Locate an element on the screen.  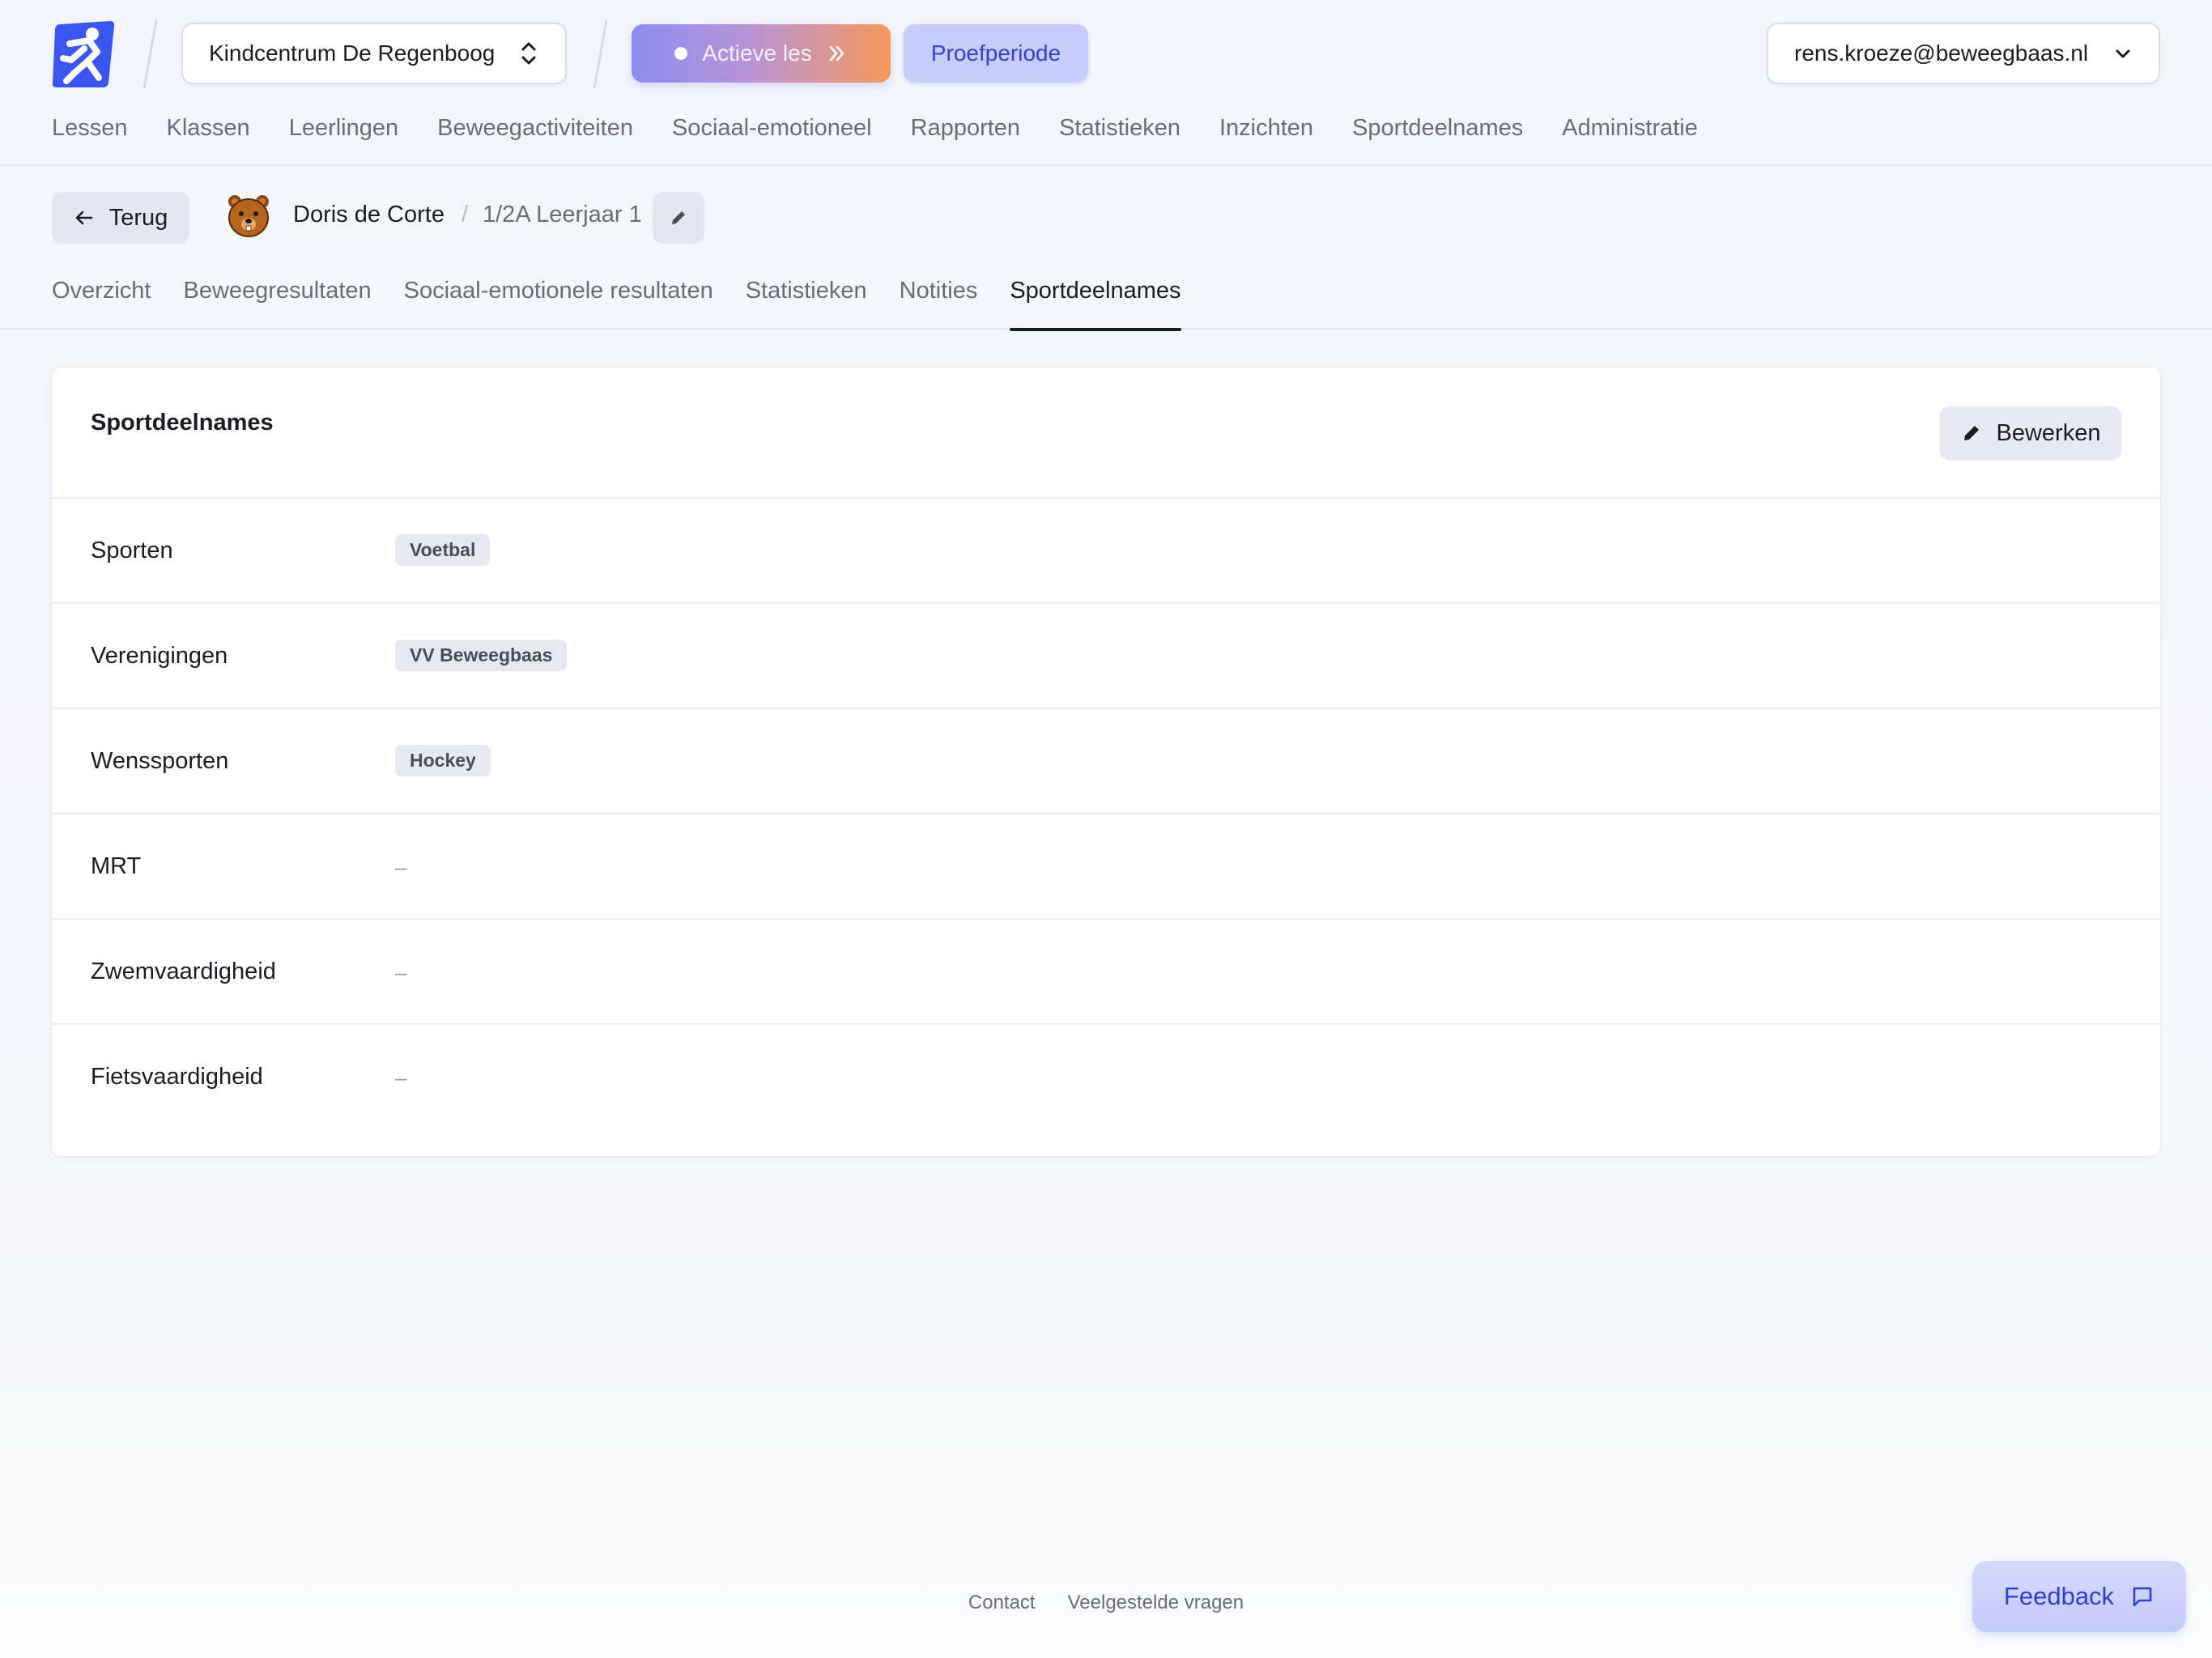
row-label: MRT is located at coordinates (117, 866).